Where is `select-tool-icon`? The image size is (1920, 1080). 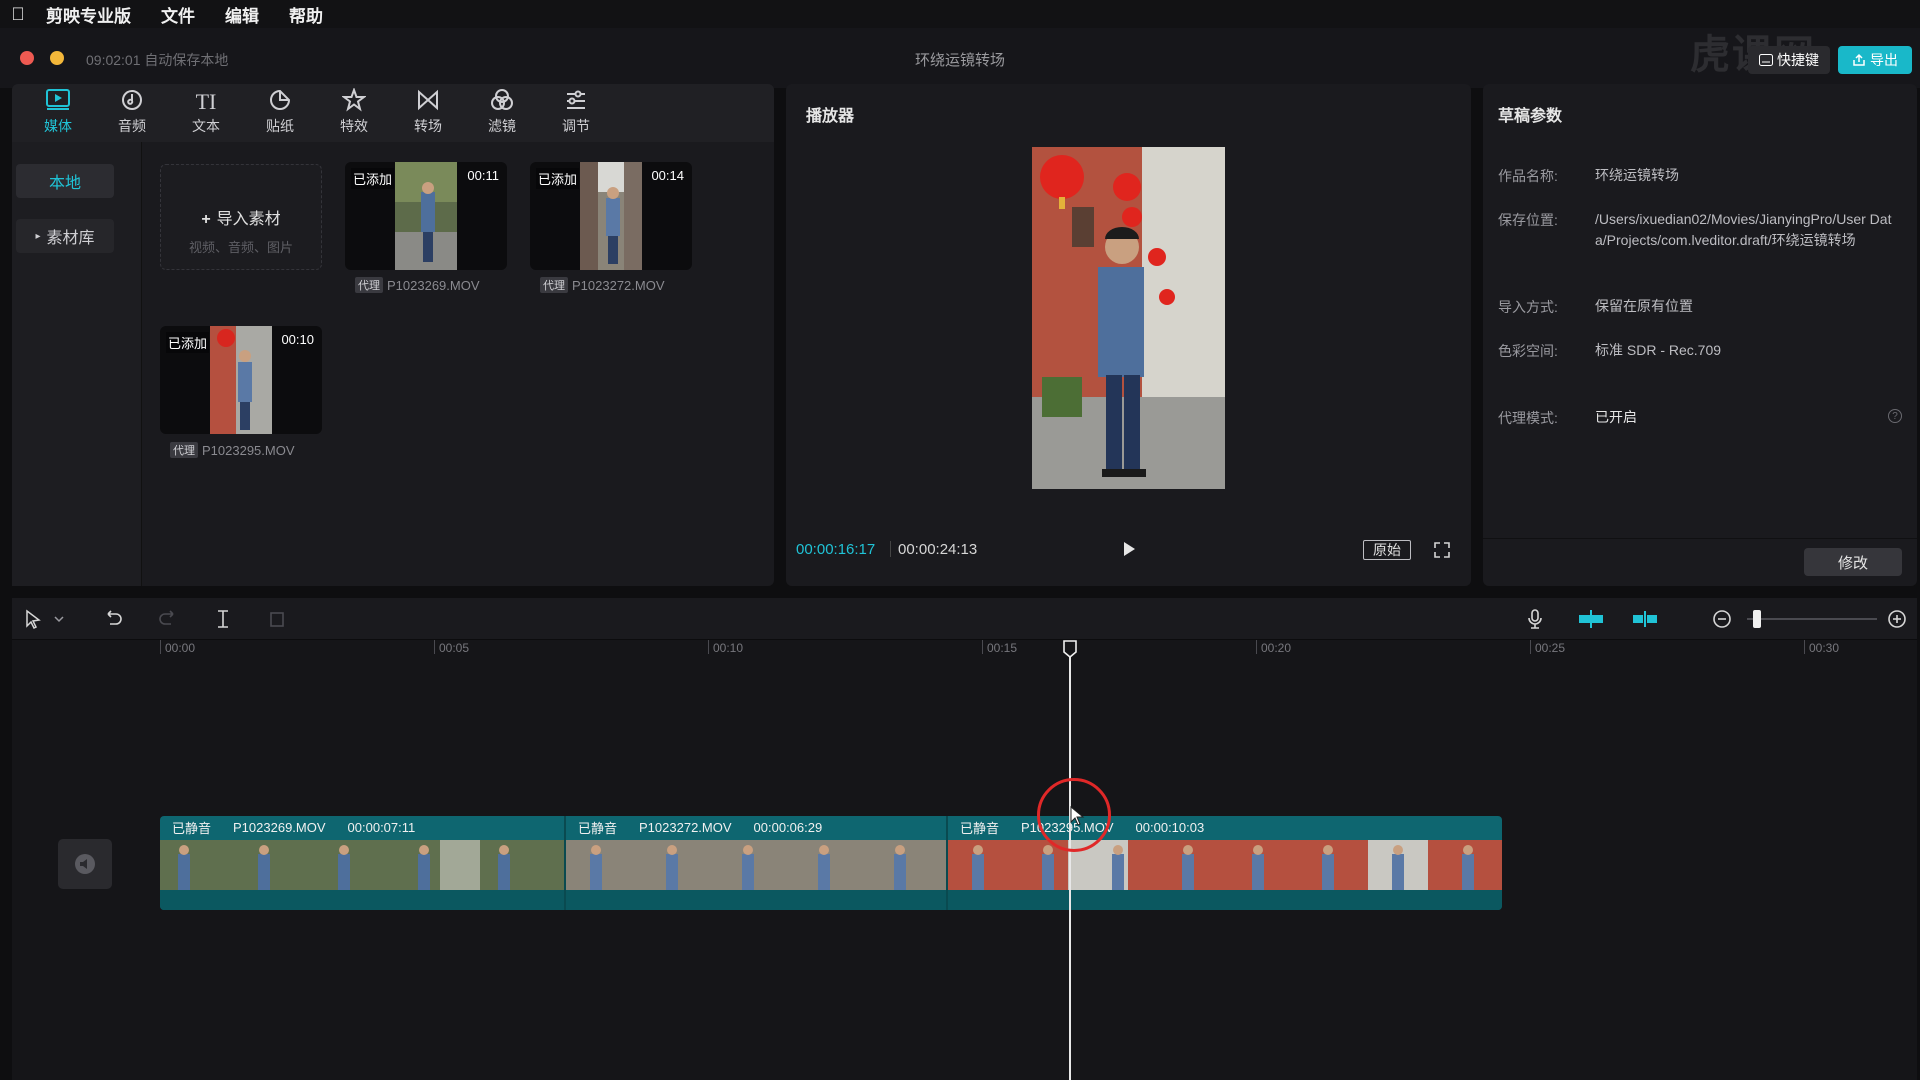 select-tool-icon is located at coordinates (33, 619).